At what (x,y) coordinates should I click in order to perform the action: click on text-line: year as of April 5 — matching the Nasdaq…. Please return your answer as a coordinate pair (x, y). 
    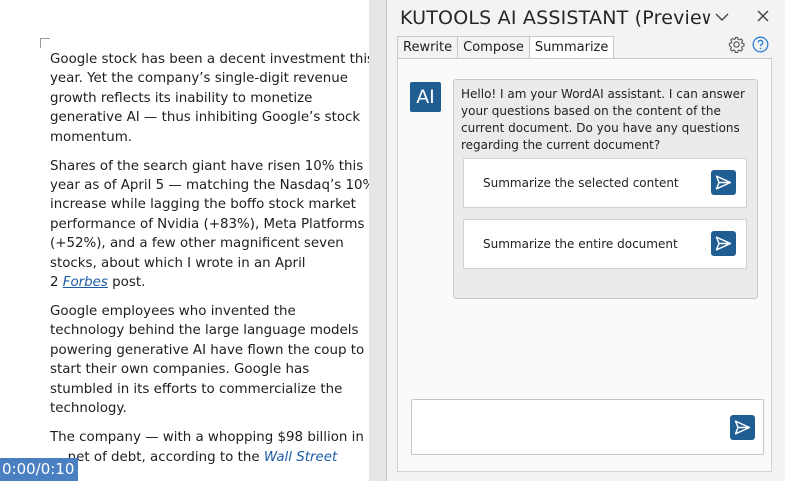
    Looking at the image, I should click on (209, 186).